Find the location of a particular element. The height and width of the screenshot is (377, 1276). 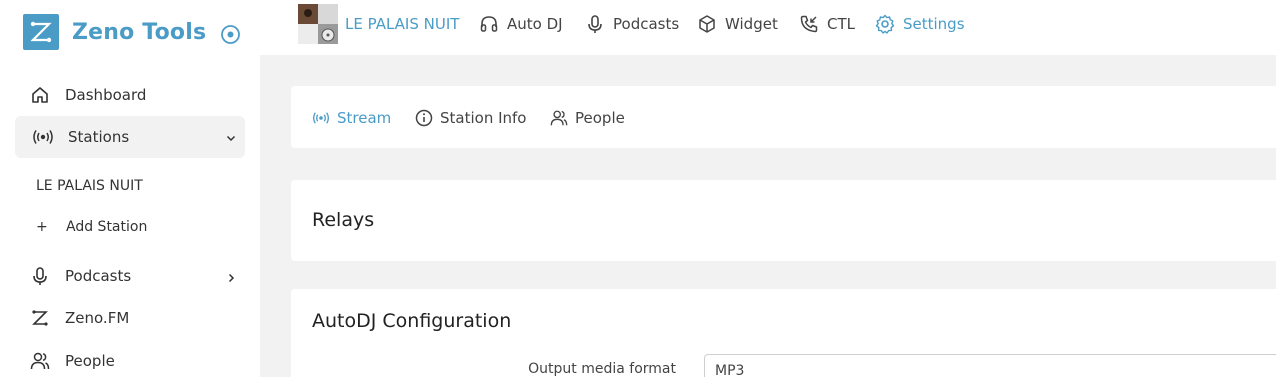

chevron-down-icon is located at coordinates (231, 136).